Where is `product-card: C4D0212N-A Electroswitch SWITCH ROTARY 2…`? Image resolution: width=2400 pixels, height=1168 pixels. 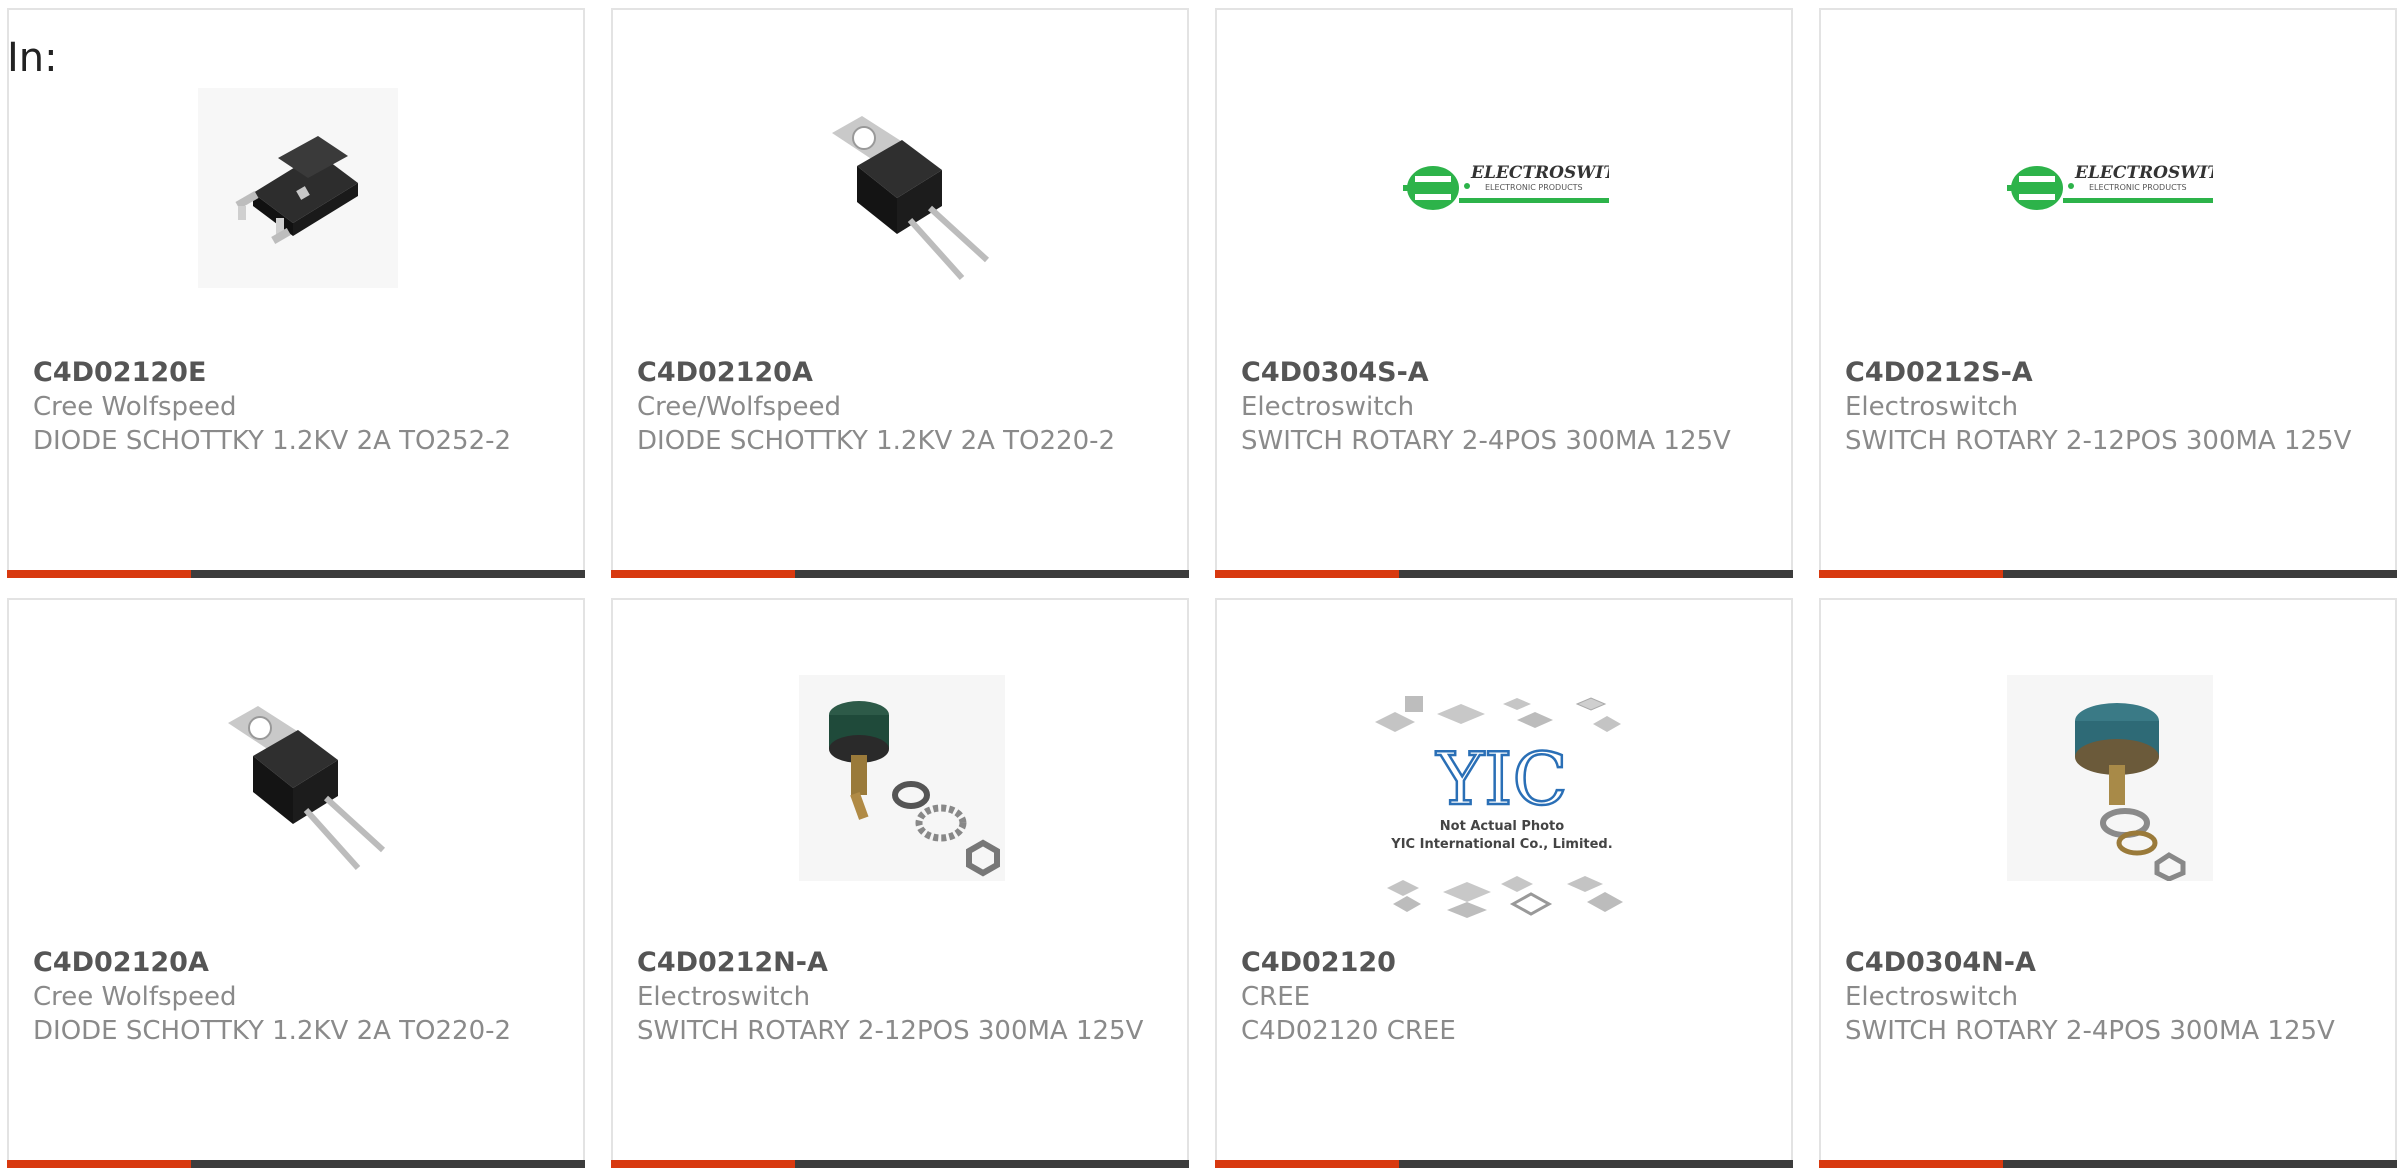 product-card: C4D0212N-A Electroswitch SWITCH ROTARY 2… is located at coordinates (900, 883).